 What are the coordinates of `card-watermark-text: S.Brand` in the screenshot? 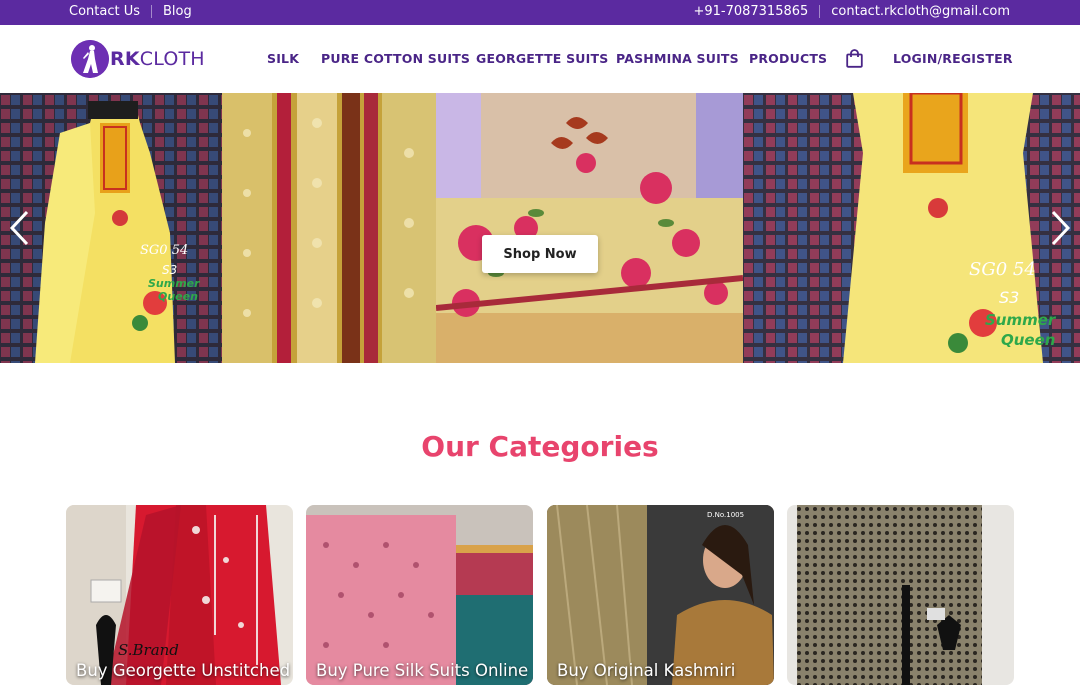 It's located at (148, 650).